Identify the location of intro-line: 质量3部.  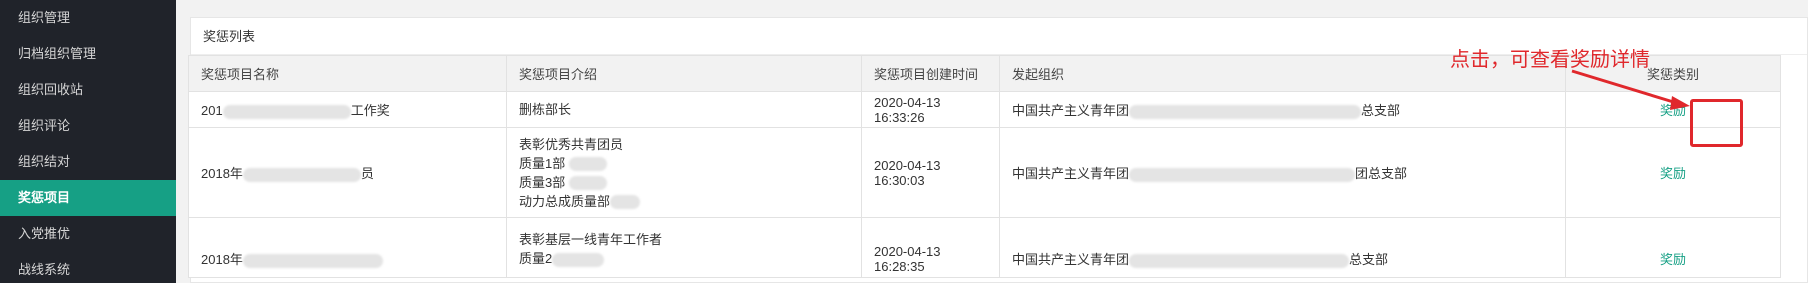
(684, 182).